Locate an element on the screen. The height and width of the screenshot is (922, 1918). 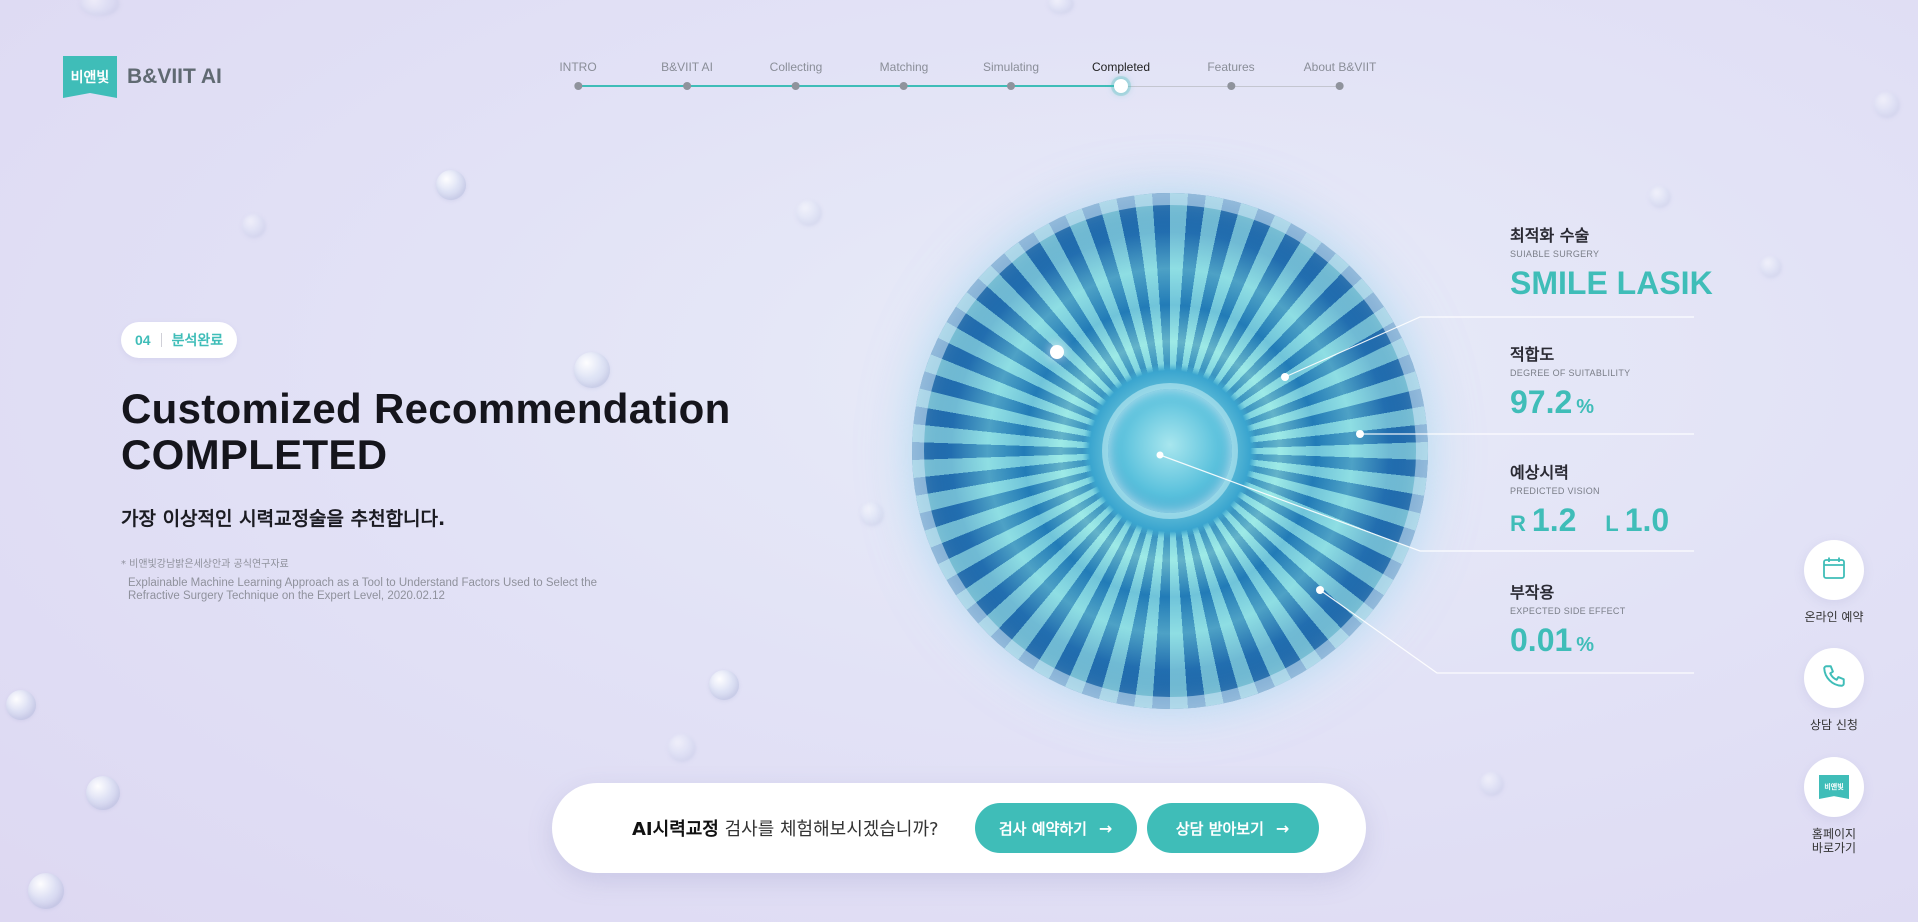
quick-label: 홈페이지 바로가기 is located at coordinates (1834, 841).